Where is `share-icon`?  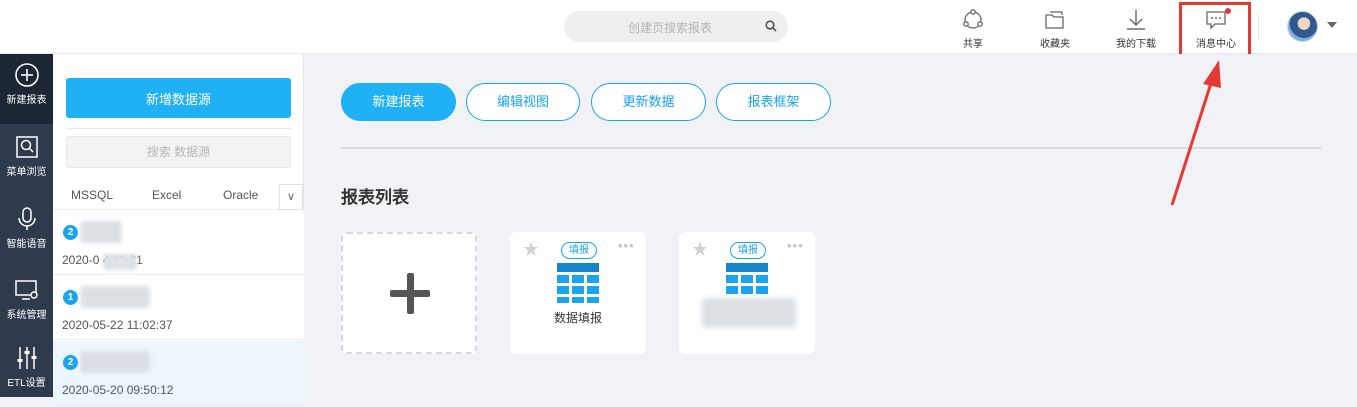
share-icon is located at coordinates (973, 19).